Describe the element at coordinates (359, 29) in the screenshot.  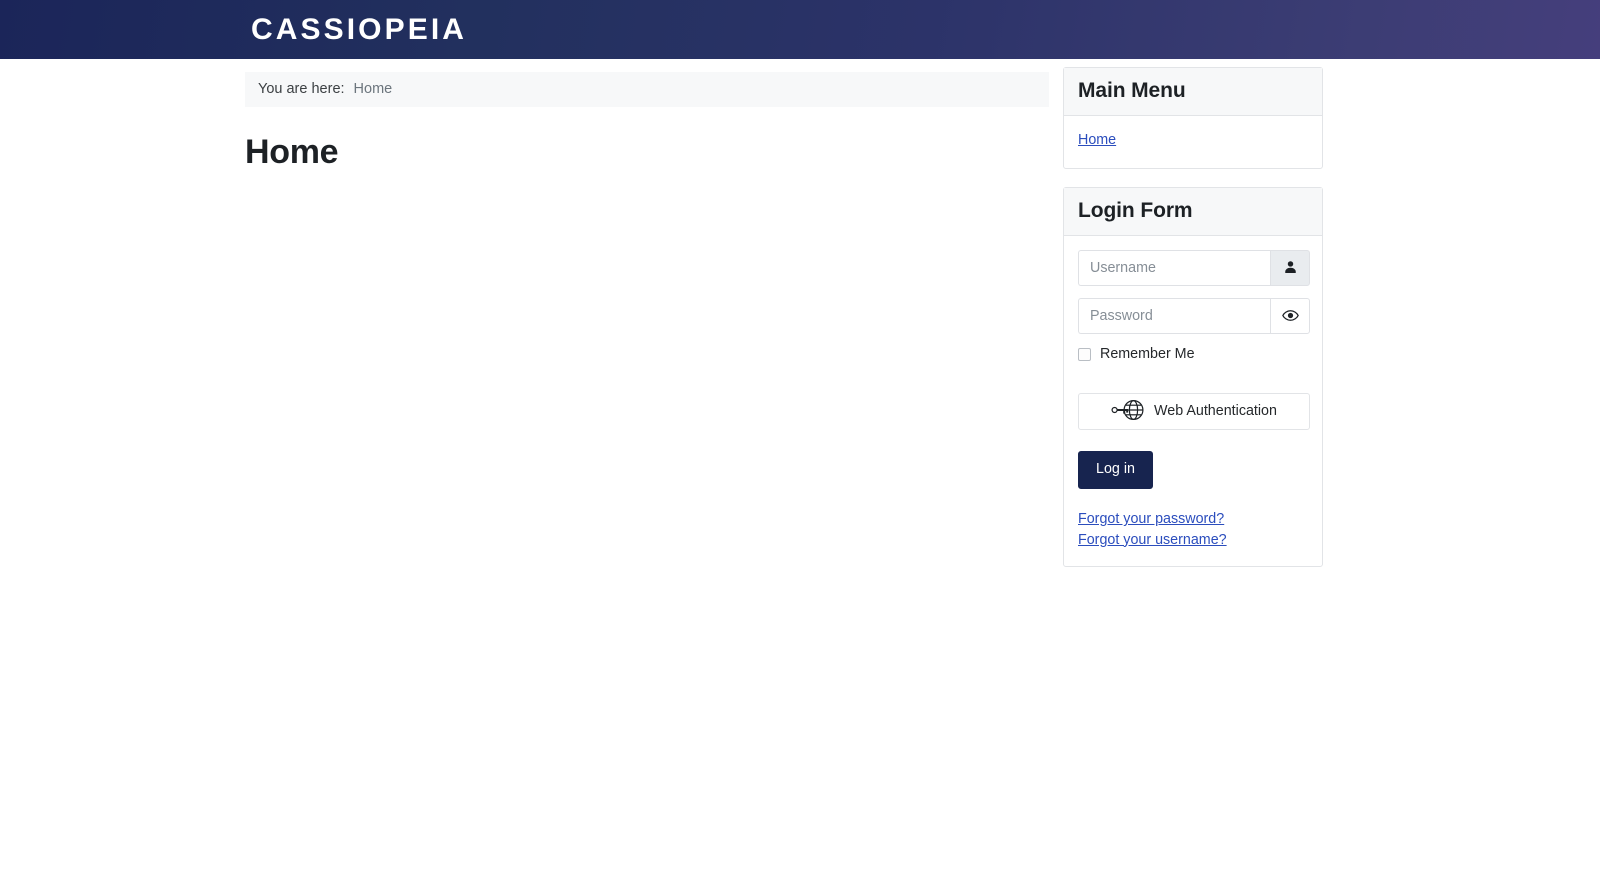
I see `site-logo: CASSIOPEIA` at that location.